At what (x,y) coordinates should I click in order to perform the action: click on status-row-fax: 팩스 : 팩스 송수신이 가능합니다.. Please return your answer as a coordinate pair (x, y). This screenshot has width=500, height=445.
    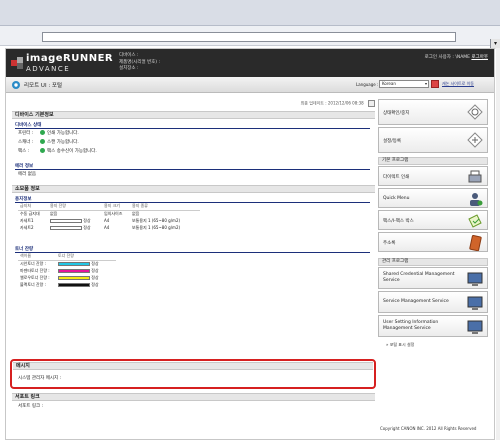
    Looking at the image, I should click on (57, 151).